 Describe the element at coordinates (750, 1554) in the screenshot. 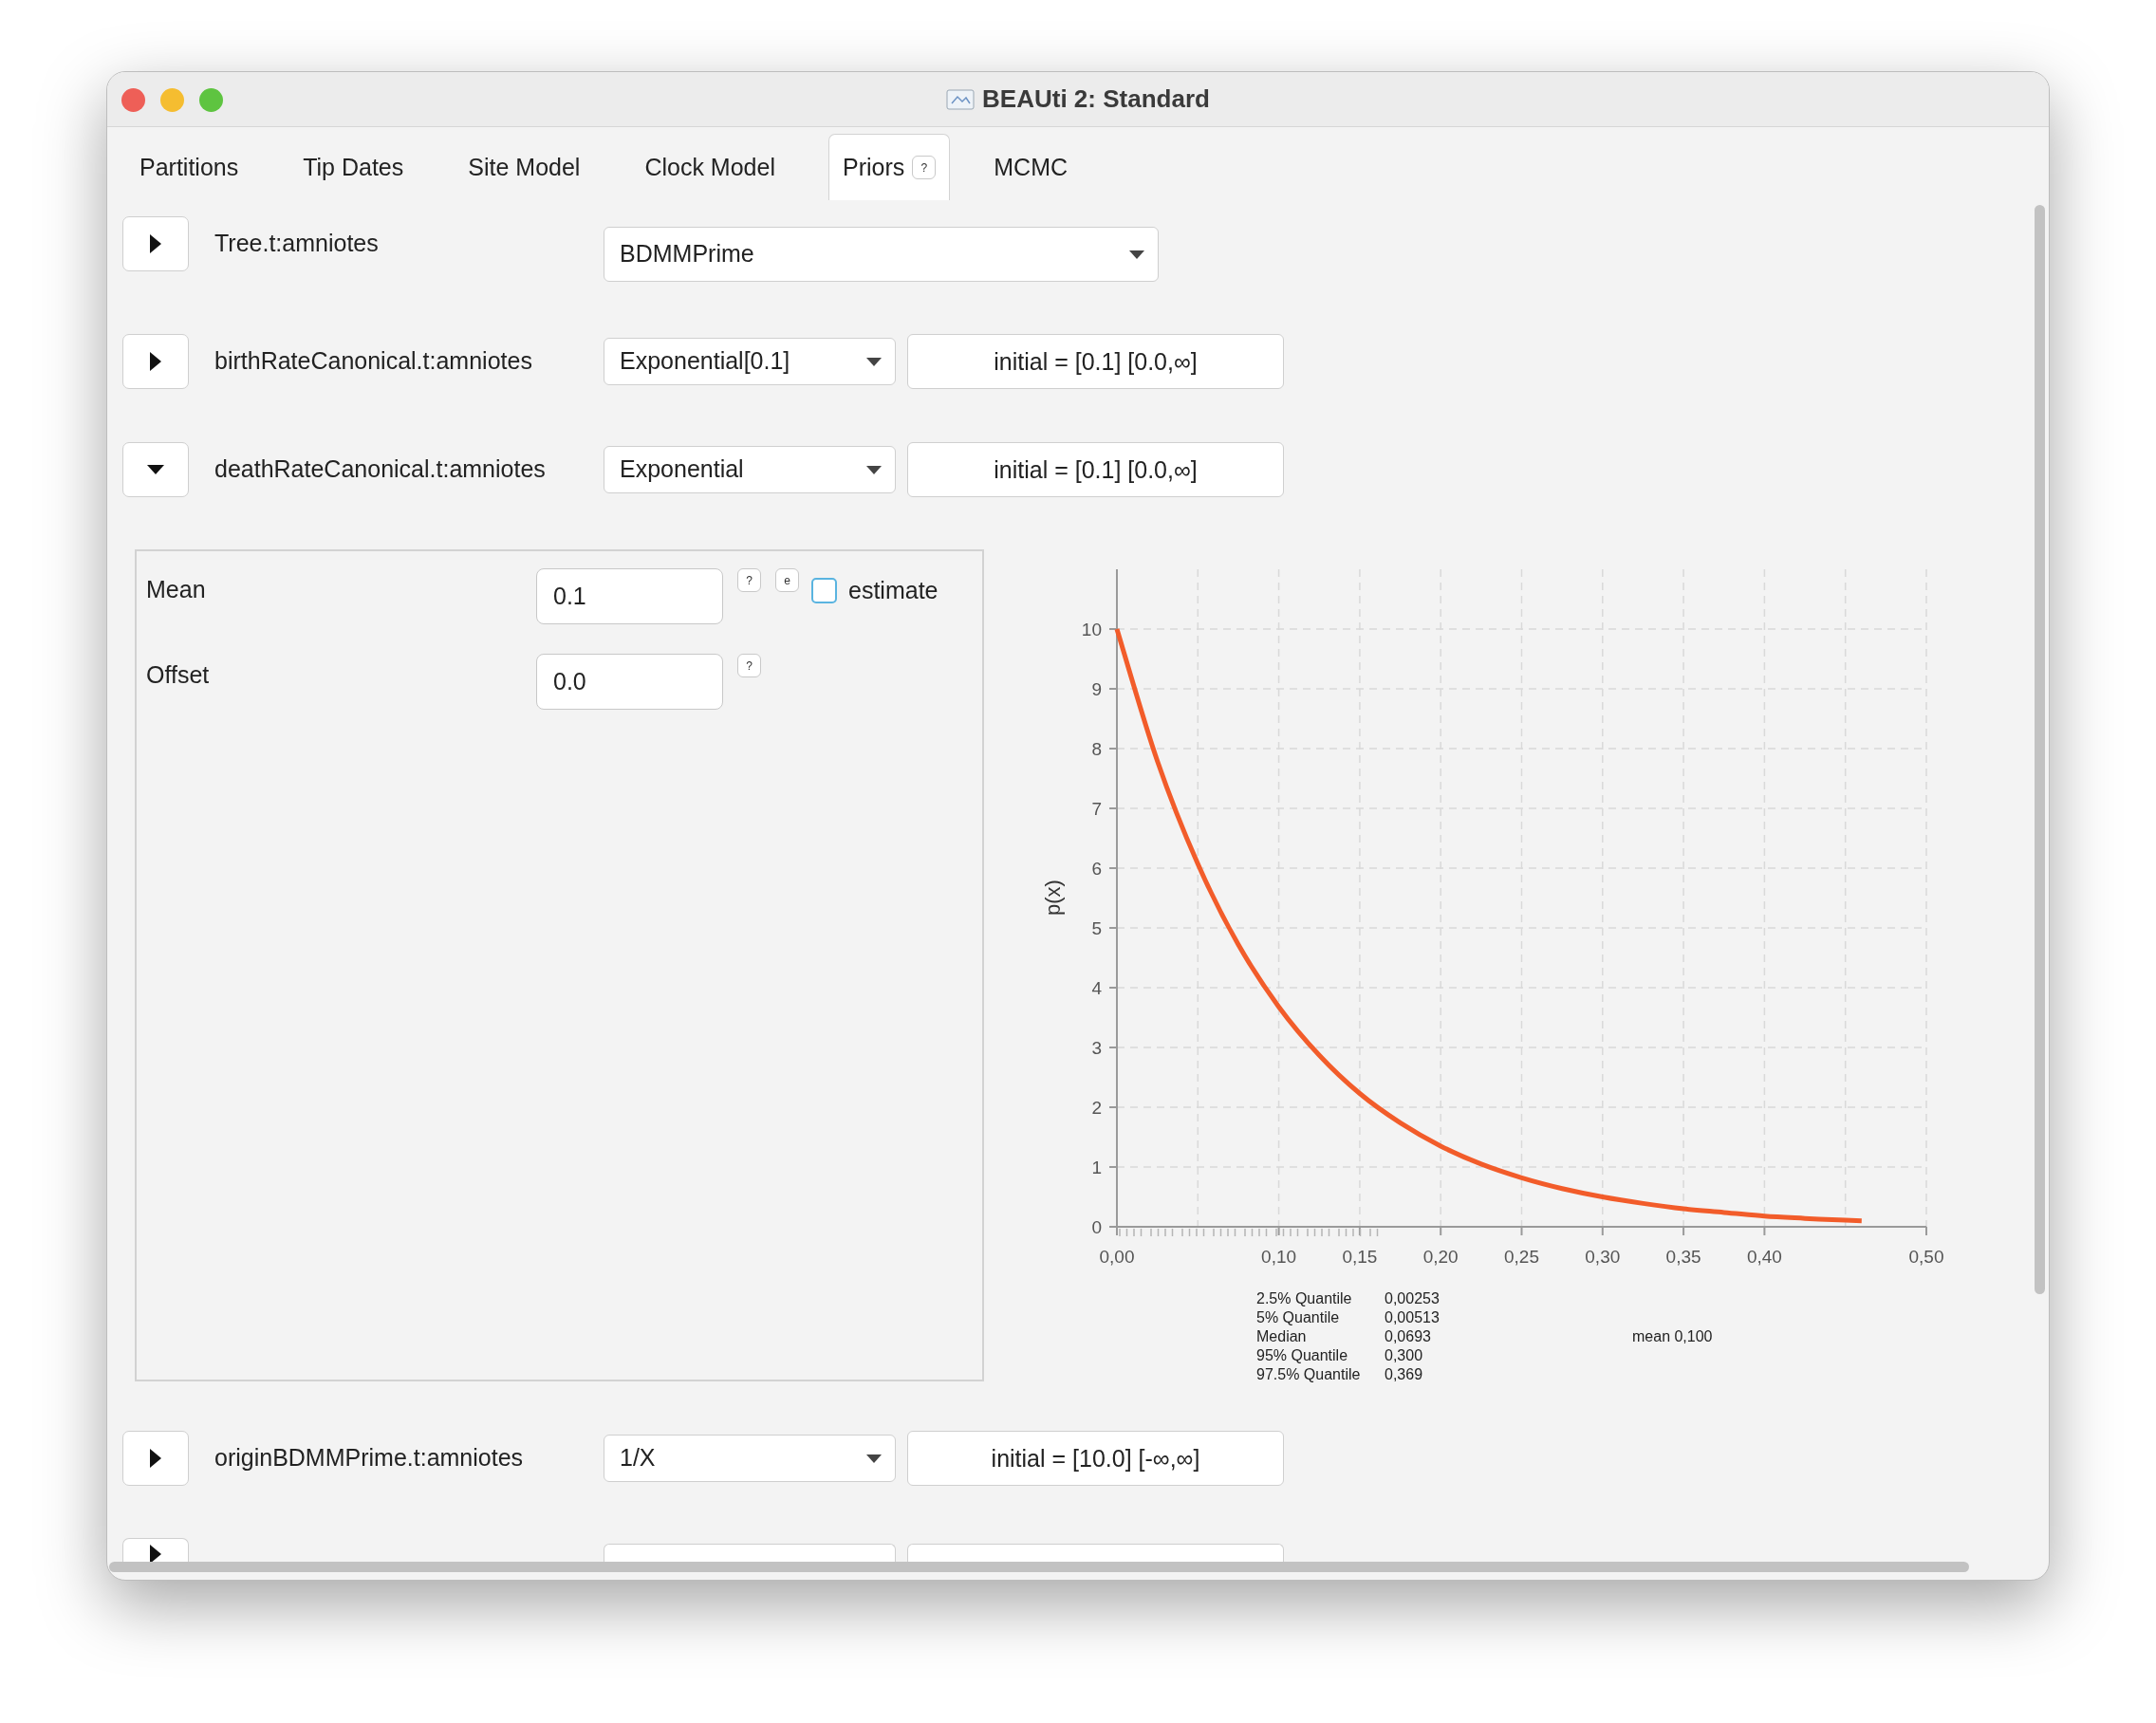

I see `distribution-dropdown` at that location.